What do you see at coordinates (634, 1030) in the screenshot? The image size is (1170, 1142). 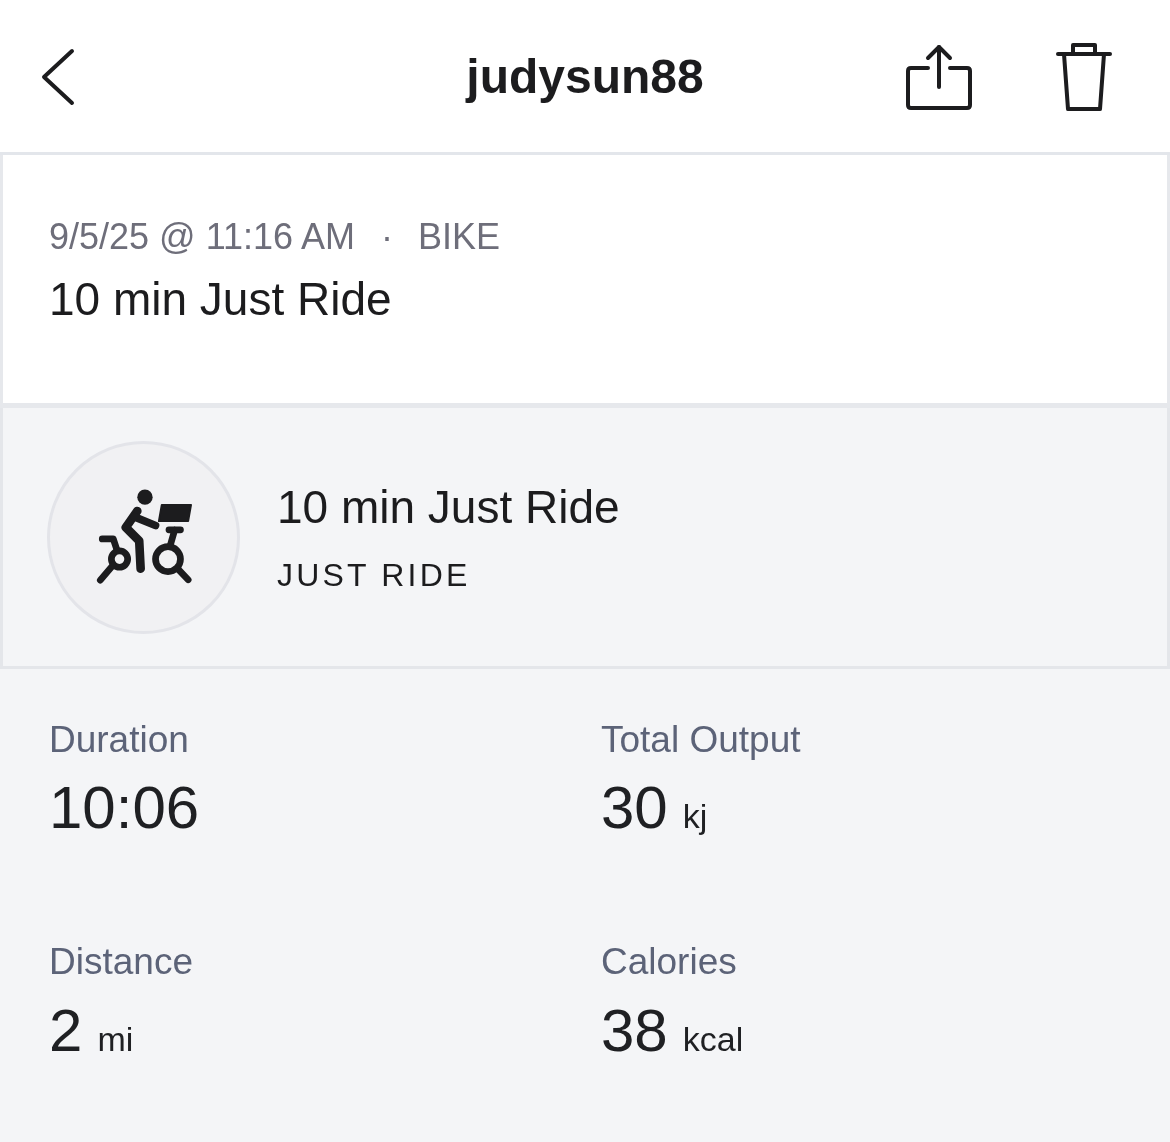 I see `stat-value: 38` at bounding box center [634, 1030].